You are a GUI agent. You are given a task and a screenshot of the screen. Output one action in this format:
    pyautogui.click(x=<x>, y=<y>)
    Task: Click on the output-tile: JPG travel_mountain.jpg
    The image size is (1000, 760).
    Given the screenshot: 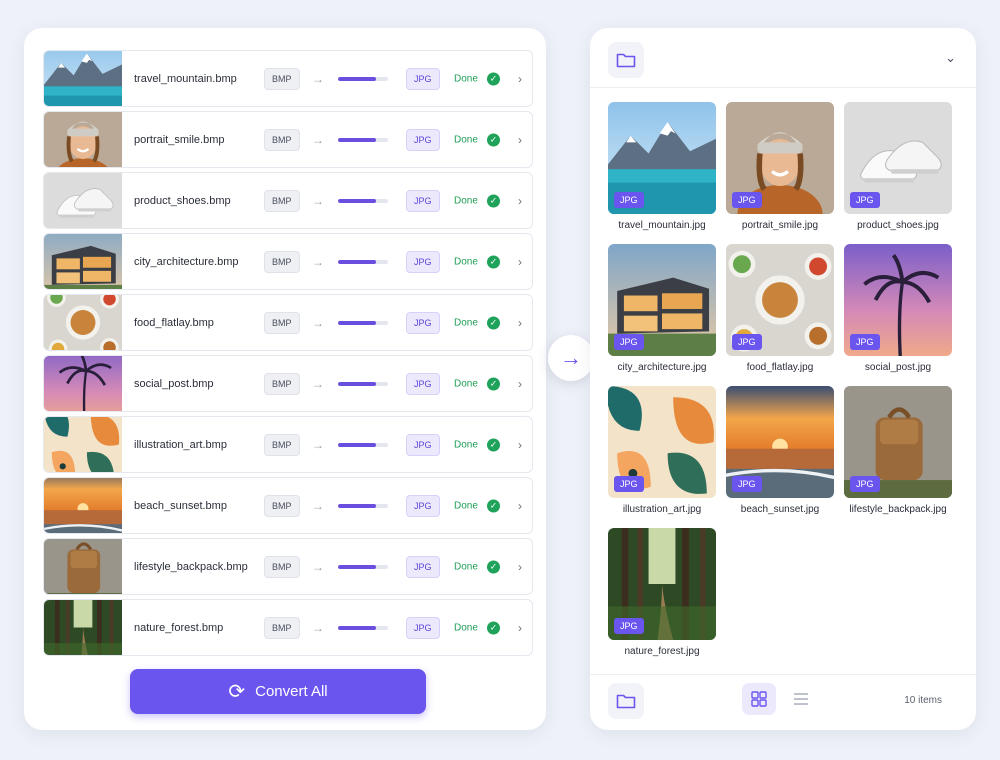 What is the action you would take?
    pyautogui.click(x=662, y=166)
    